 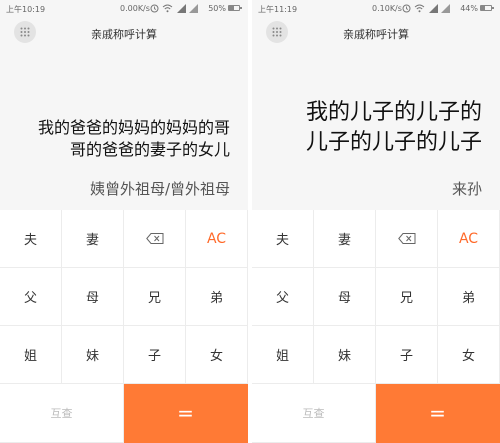 What do you see at coordinates (466, 189) in the screenshot?
I see `result-display: 来孙` at bounding box center [466, 189].